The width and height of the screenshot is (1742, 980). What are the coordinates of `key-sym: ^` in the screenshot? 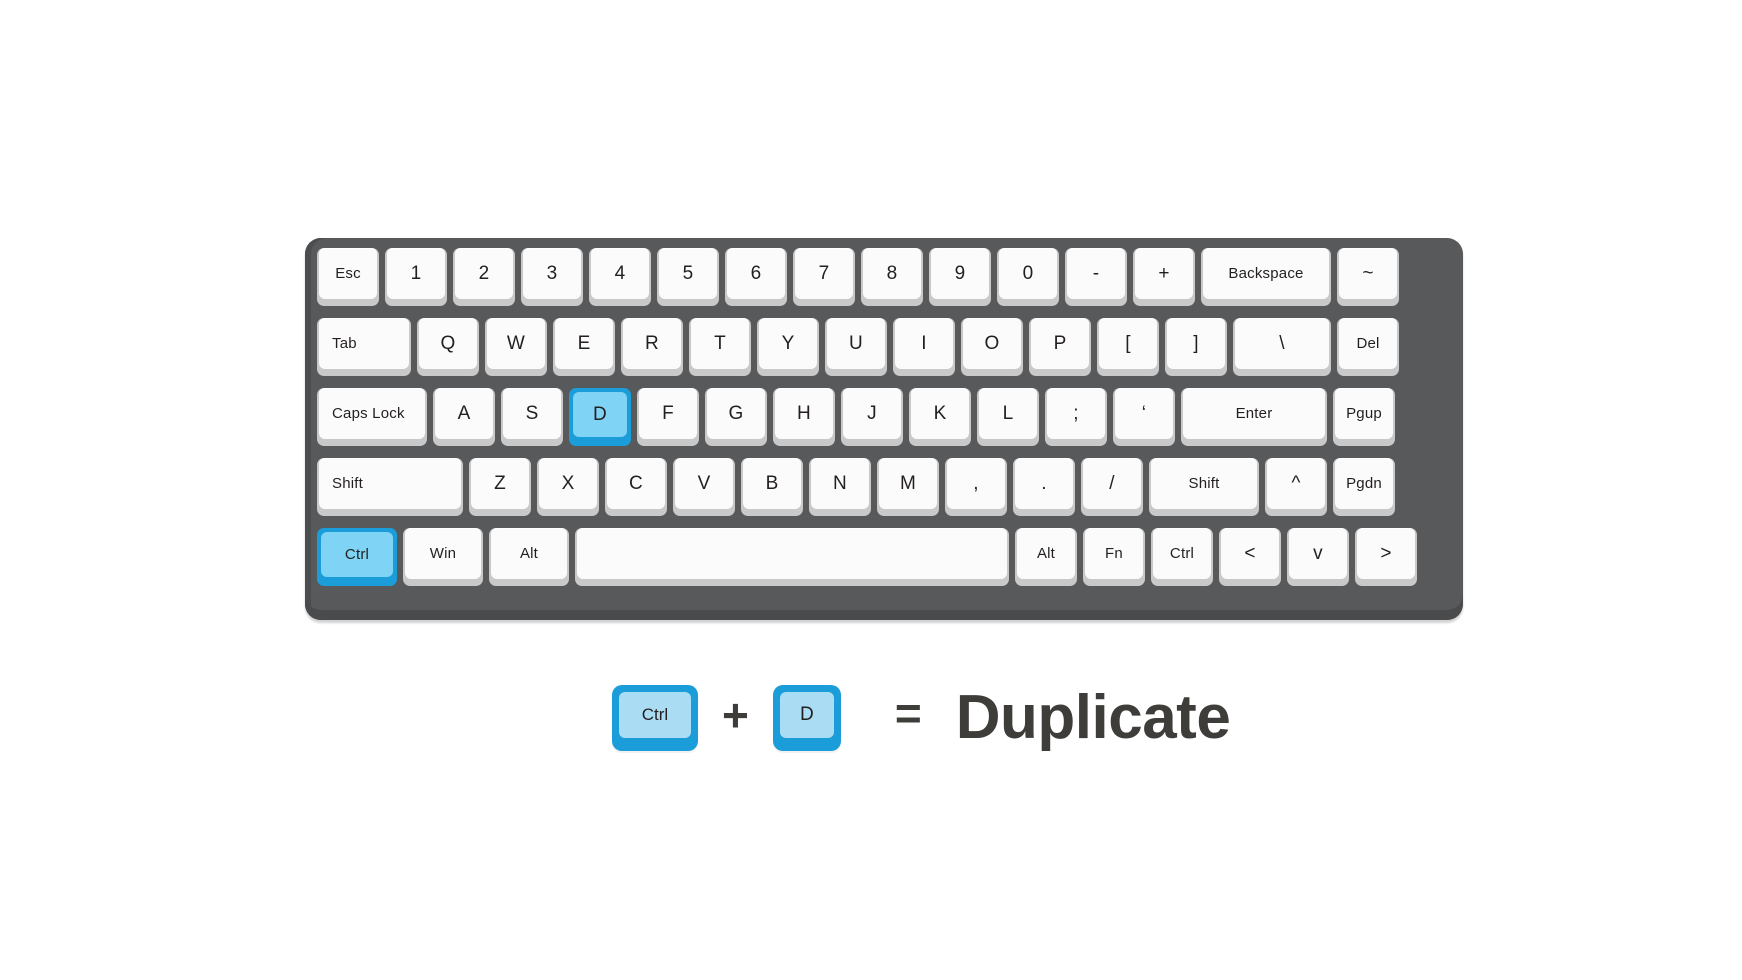 It's located at (1296, 487).